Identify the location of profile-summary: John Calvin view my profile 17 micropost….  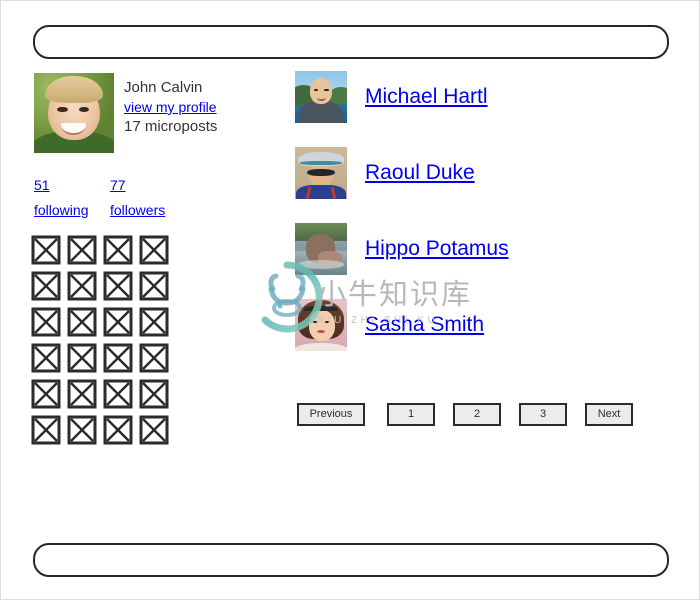
(151, 113).